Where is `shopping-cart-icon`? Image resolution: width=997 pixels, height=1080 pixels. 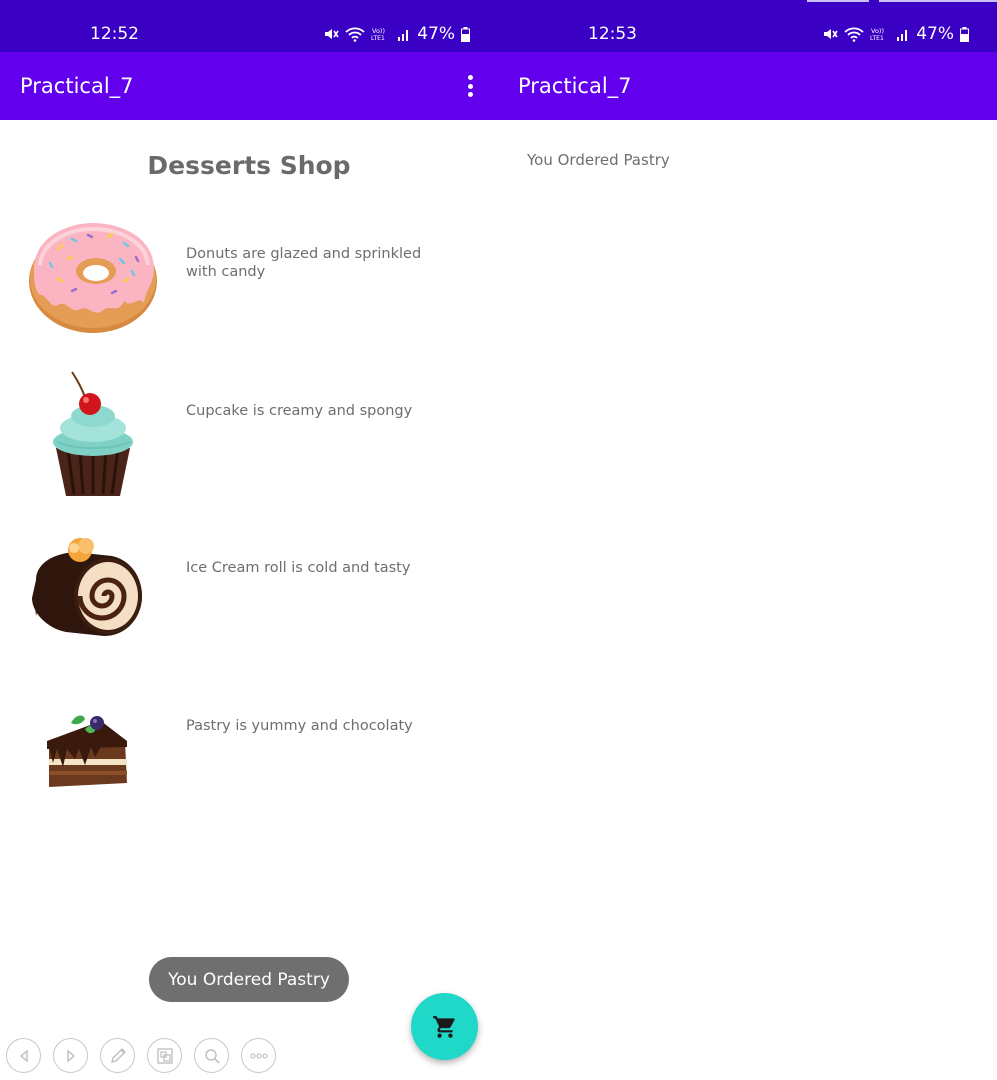 shopping-cart-icon is located at coordinates (443, 1026).